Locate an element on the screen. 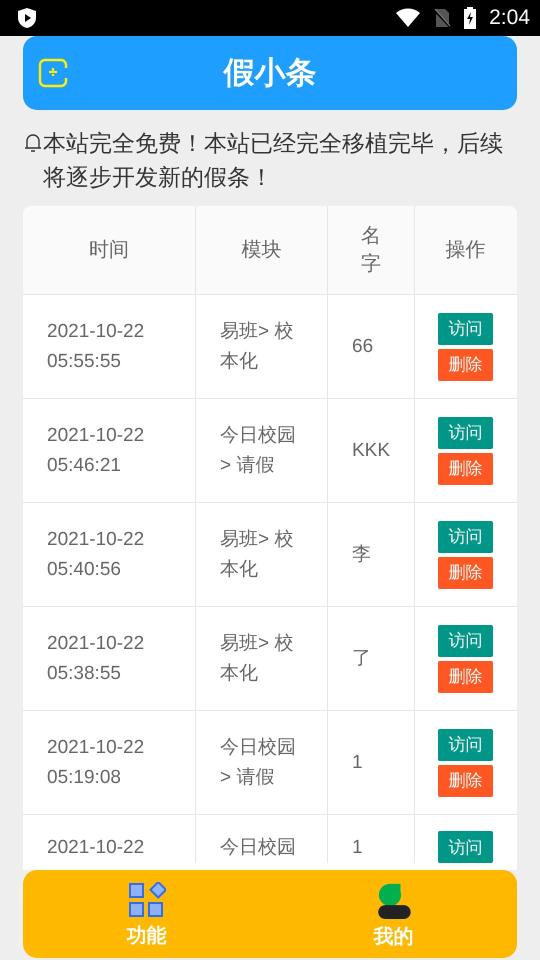 The image size is (540, 960). name-cell-text: 李 is located at coordinates (361, 554).